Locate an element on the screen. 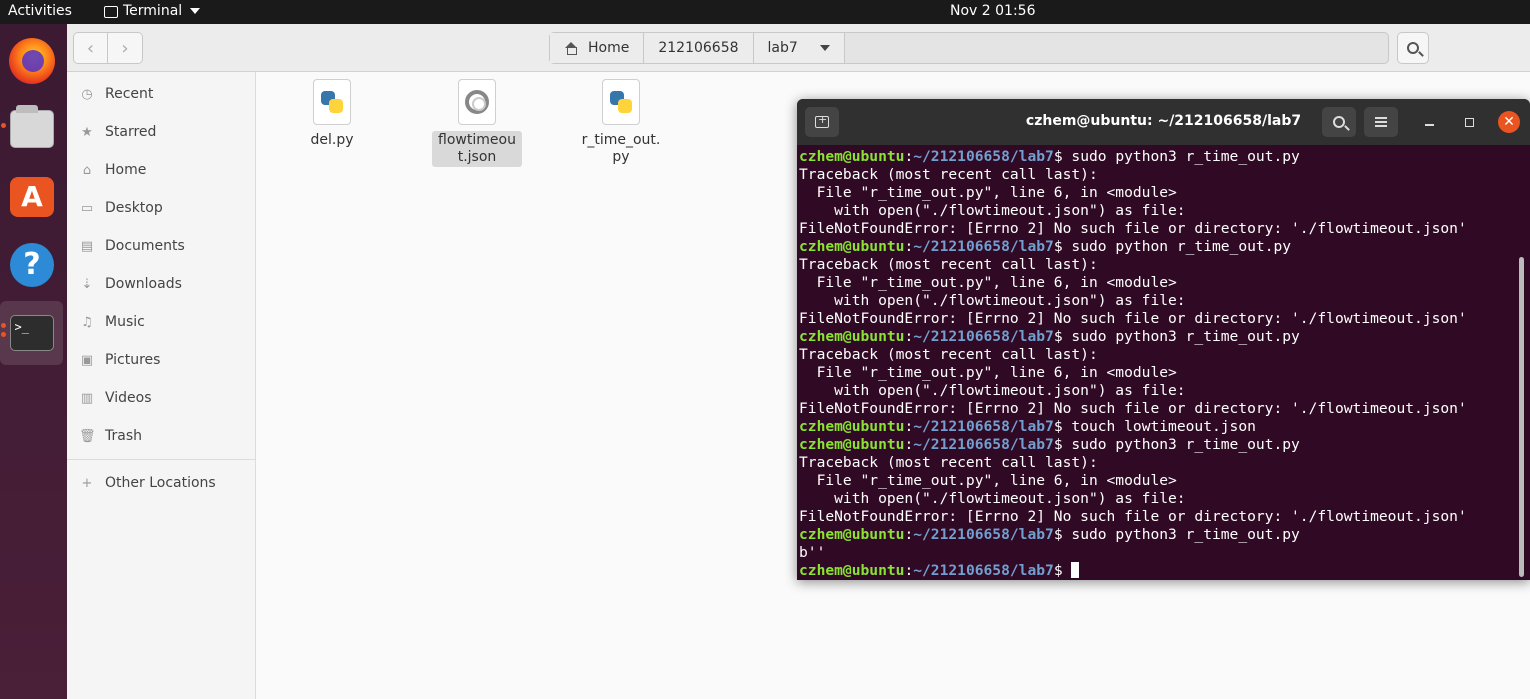  close-icon: ✕ is located at coordinates (1509, 122).